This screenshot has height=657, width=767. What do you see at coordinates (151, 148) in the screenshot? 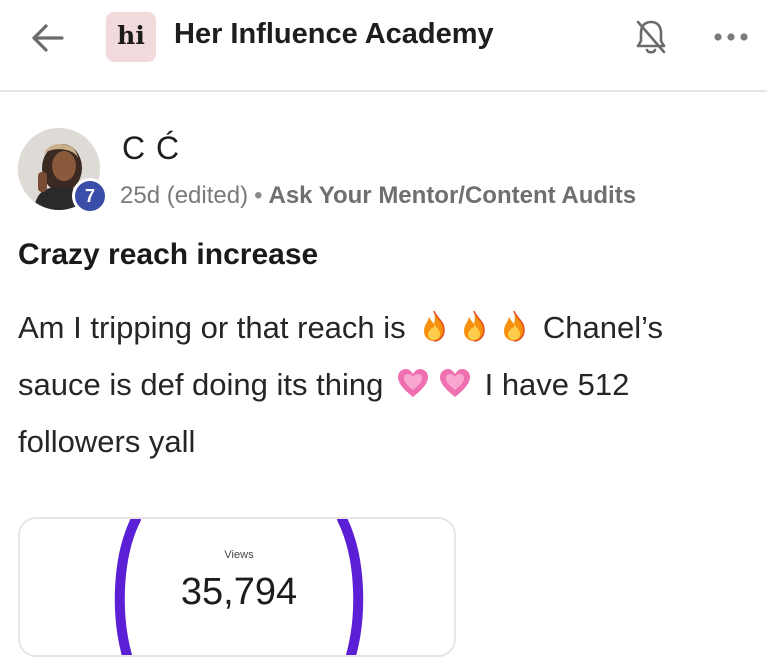
I see `author-name: C Ć` at bounding box center [151, 148].